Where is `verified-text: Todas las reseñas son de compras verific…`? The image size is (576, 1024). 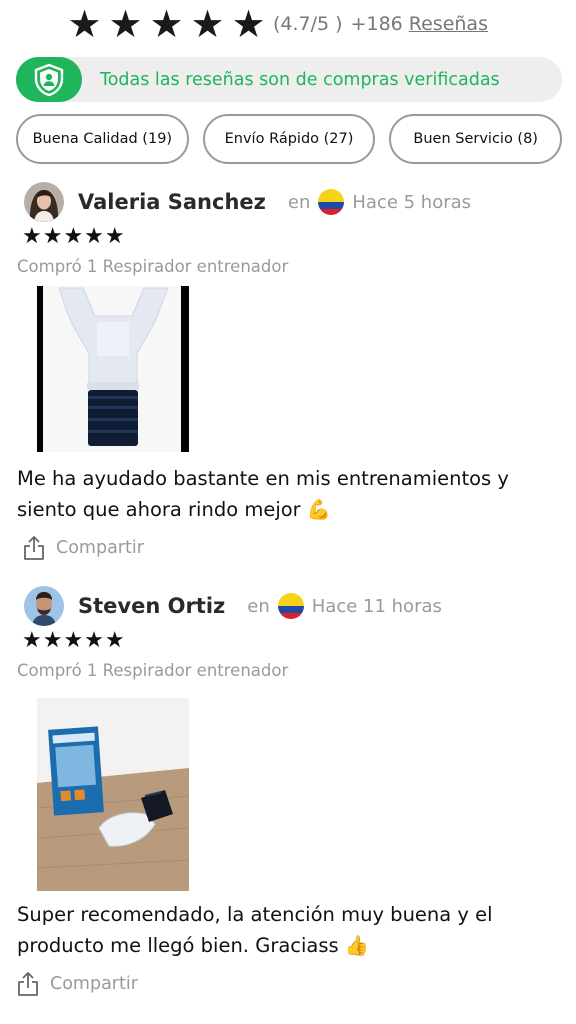 verified-text: Todas las reseñas son de compras verific… is located at coordinates (300, 79).